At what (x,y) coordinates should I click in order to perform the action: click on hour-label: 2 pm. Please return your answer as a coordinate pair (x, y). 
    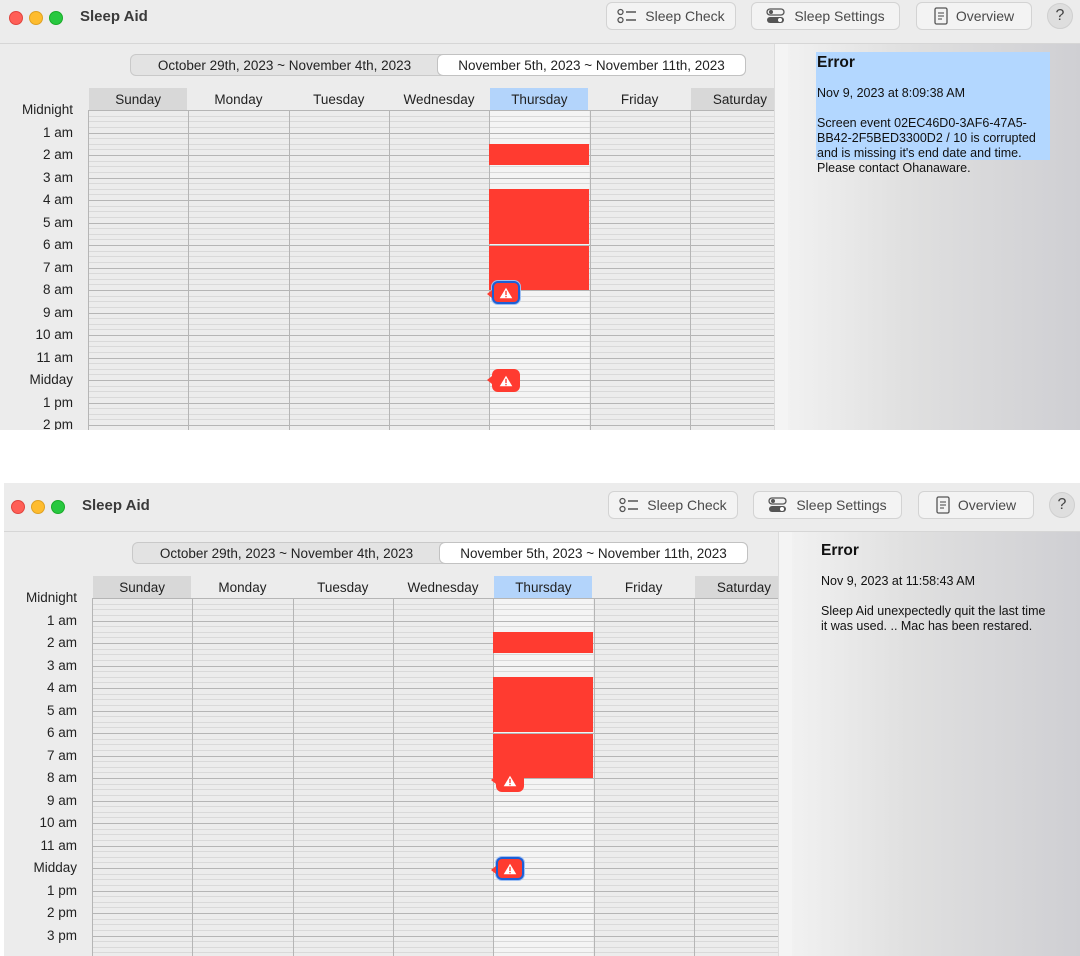
    Looking at the image, I should click on (61, 912).